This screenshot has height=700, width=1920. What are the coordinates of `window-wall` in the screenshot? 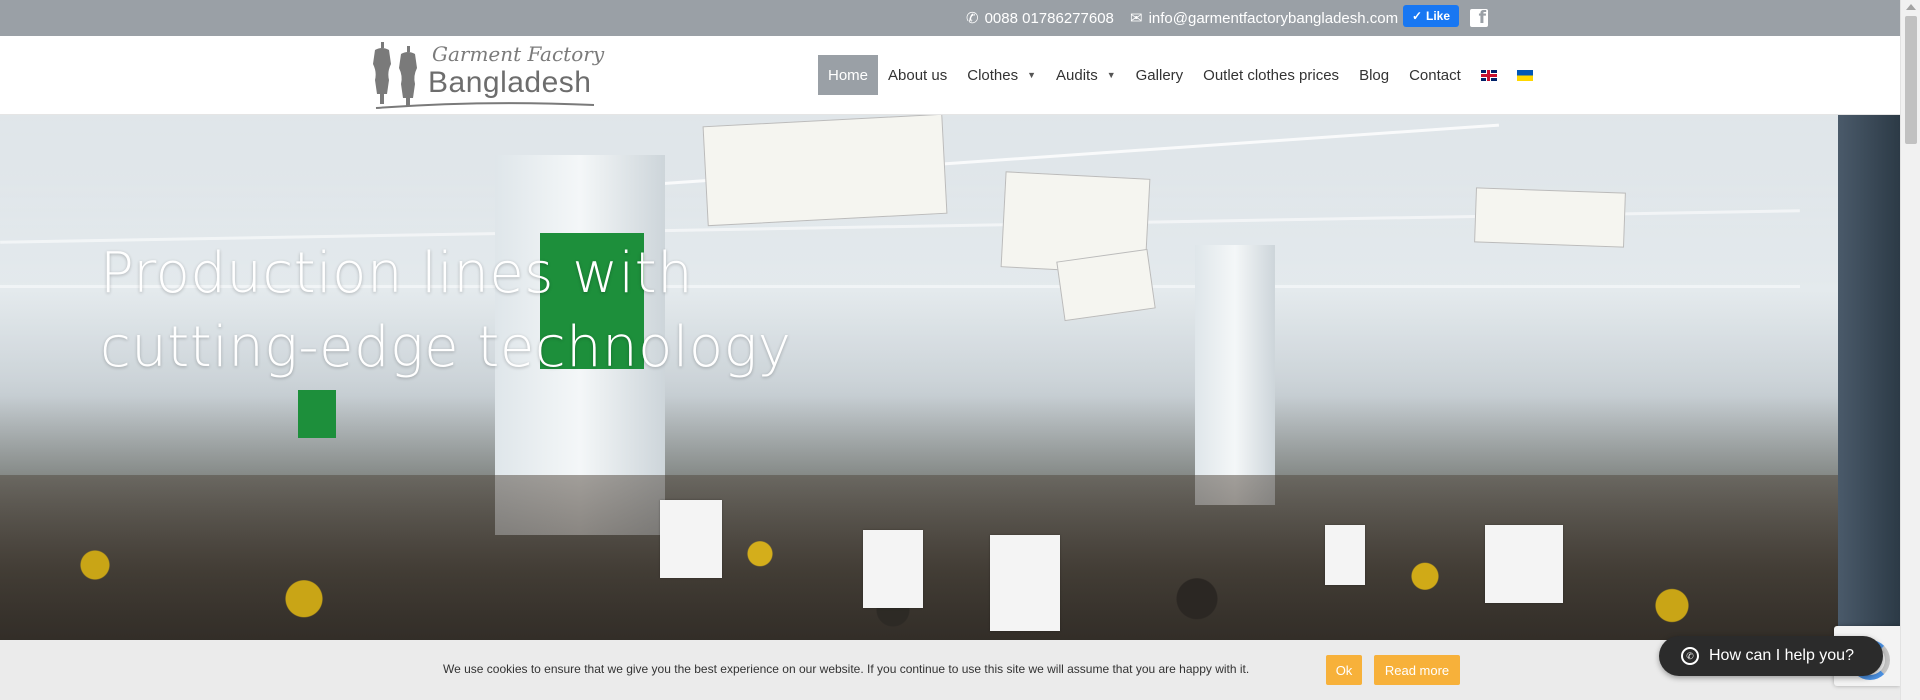 It's located at (1869, 407).